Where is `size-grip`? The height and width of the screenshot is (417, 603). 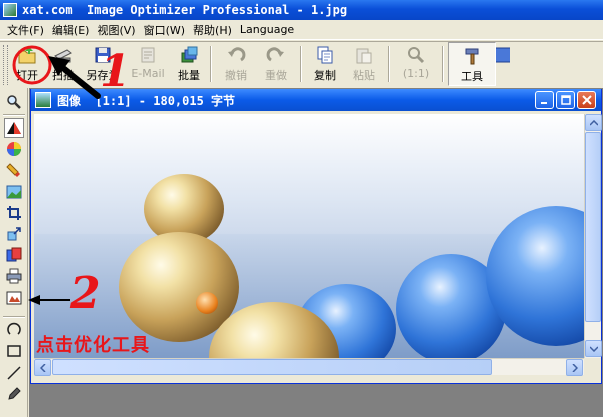
size-grip is located at coordinates (592, 366).